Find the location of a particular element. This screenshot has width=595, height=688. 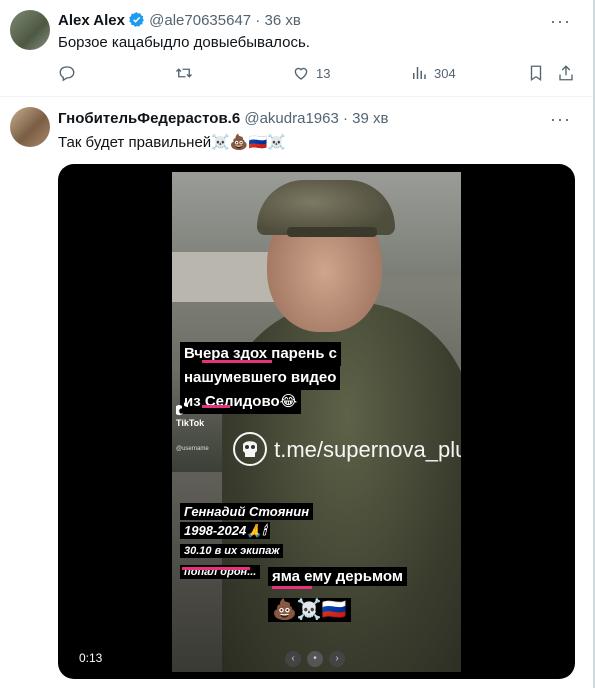

tweet-header: Alex Alex @ale70635647 · 36 хв is located at coordinates (179, 22).